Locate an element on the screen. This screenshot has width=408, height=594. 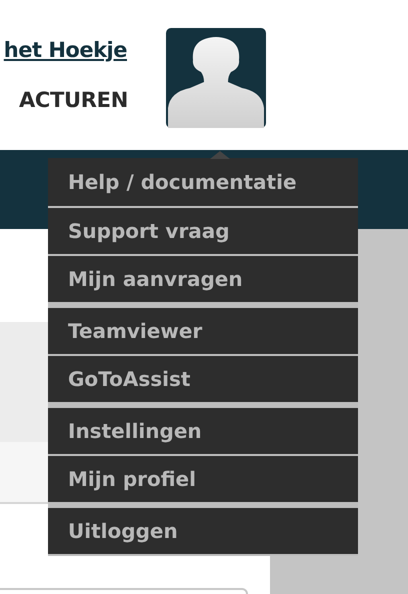
menu-item: Mijn aanvragen is located at coordinates (203, 279).